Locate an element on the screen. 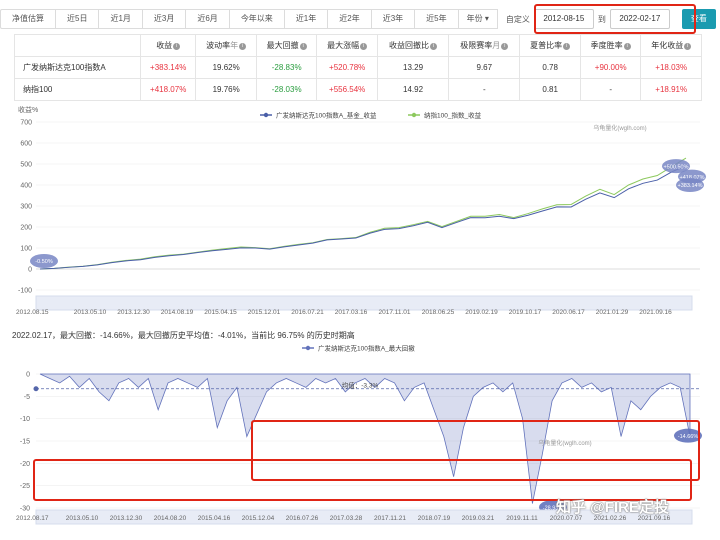 The image size is (720, 540). stats-cell: 13.29 is located at coordinates (413, 67).